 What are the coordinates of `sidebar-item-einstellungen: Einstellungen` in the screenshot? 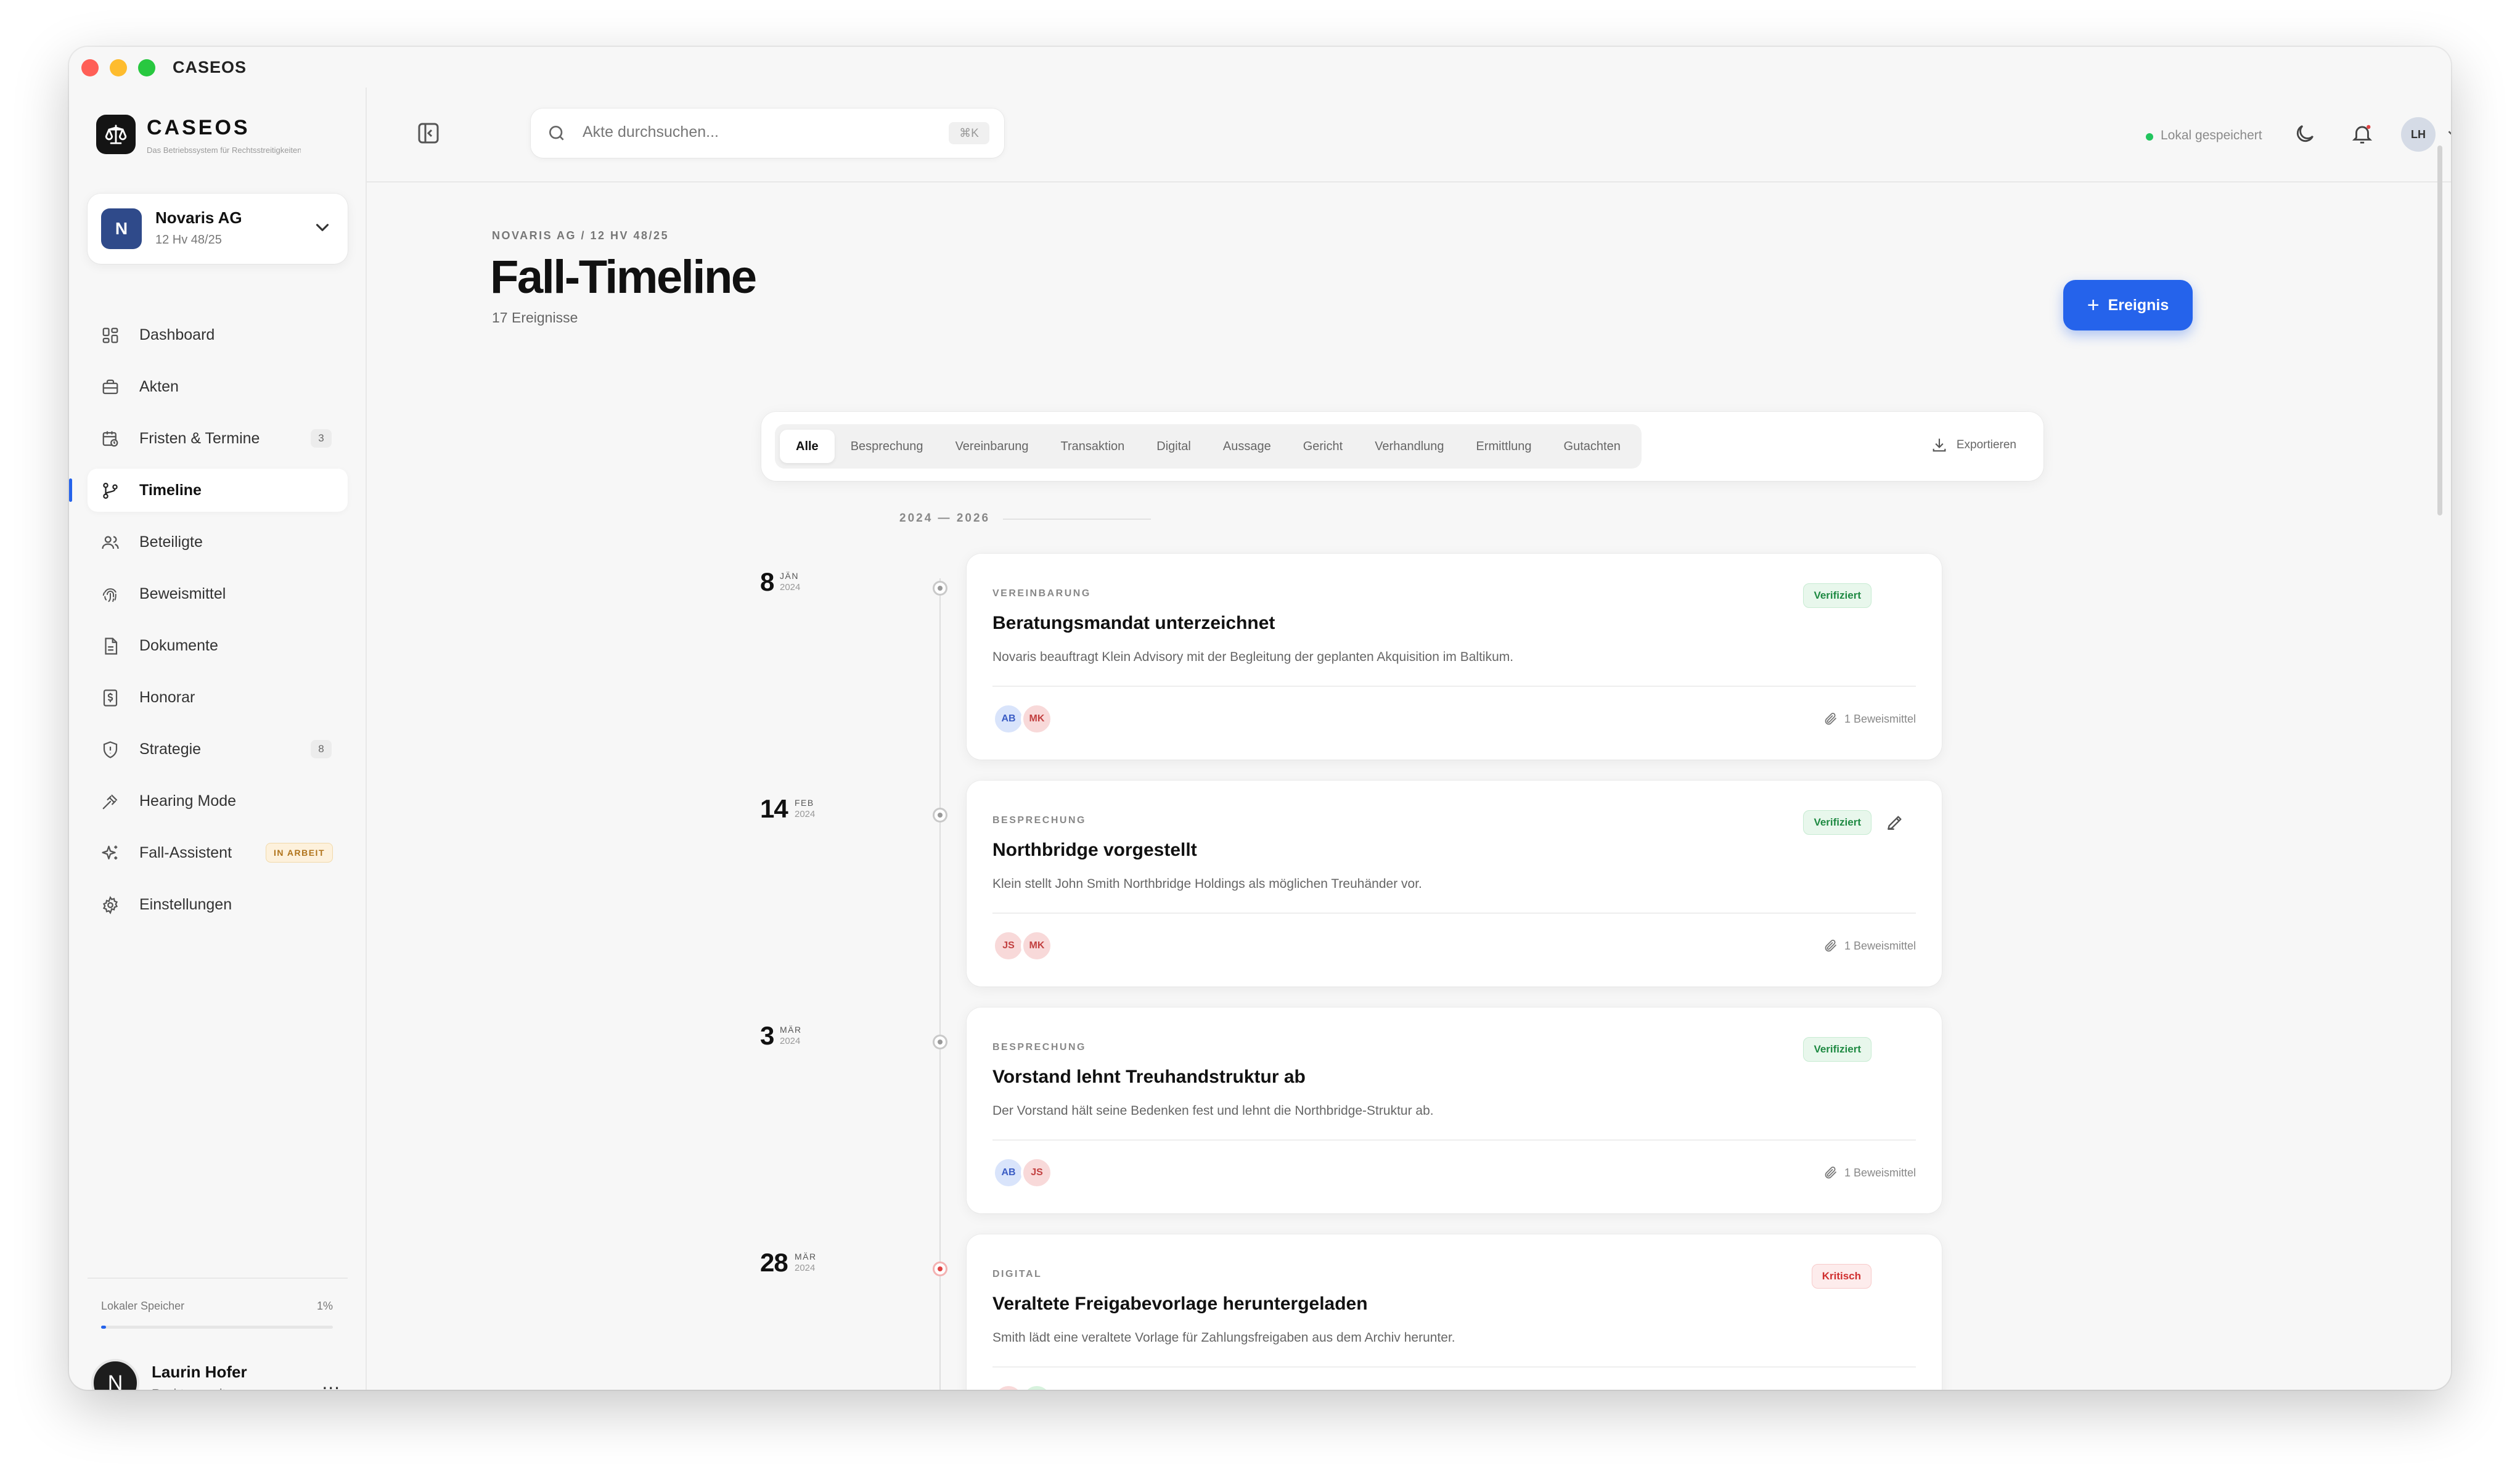 It's located at (218, 904).